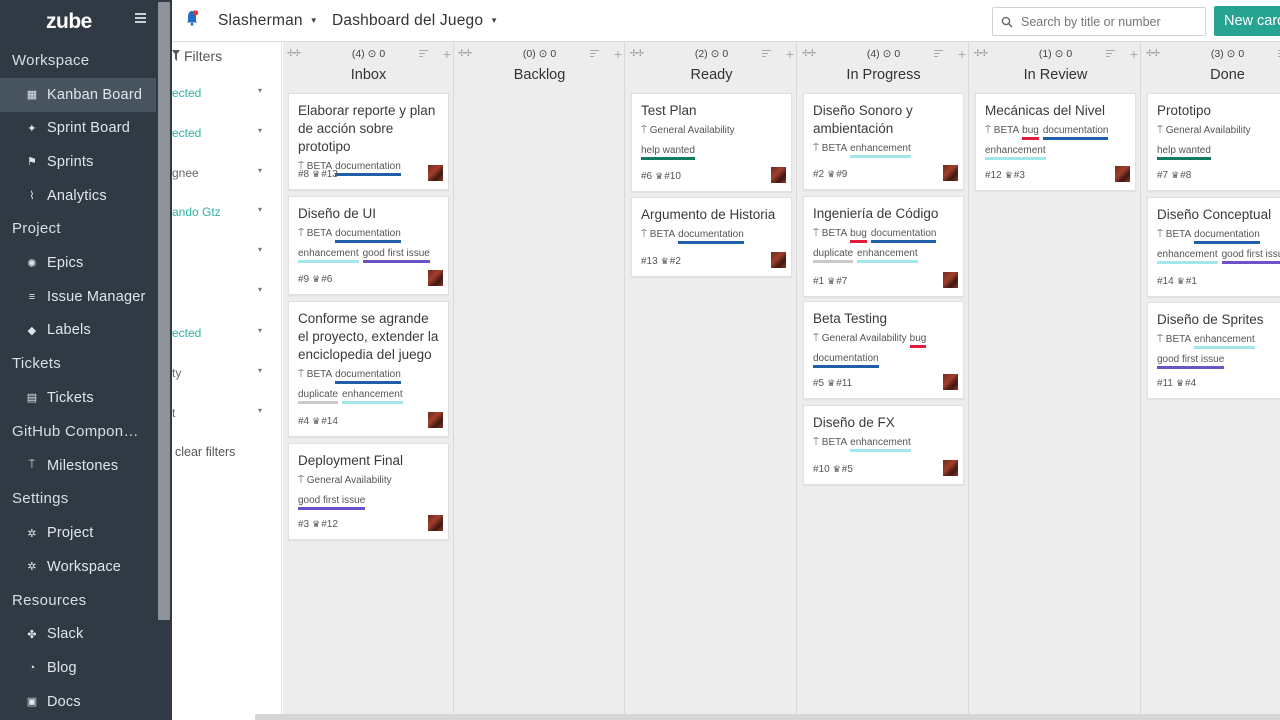 This screenshot has height=720, width=1280. What do you see at coordinates (303, 524) in the screenshot?
I see `card-number: #3` at bounding box center [303, 524].